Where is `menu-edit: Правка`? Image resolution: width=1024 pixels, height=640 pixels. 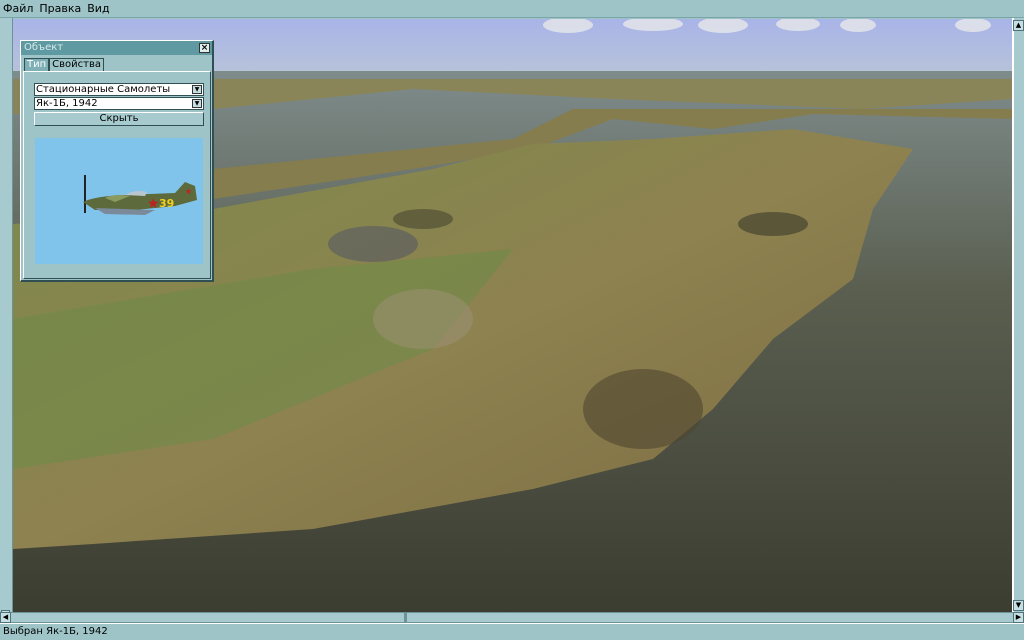
menu-edit: Правка is located at coordinates (60, 8).